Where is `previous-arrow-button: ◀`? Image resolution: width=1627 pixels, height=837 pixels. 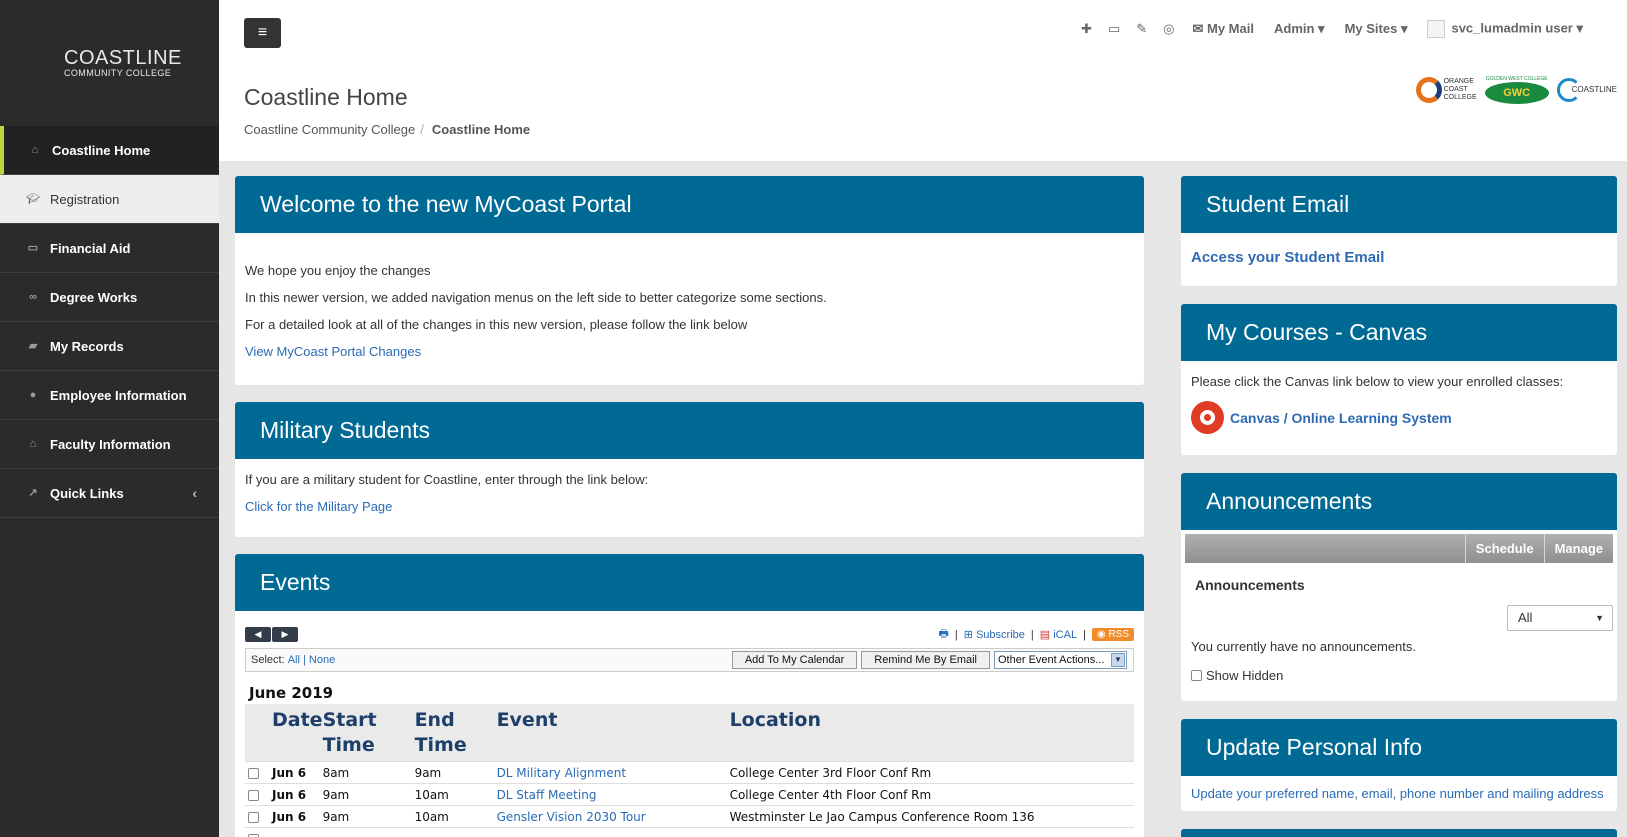
previous-arrow-button: ◀ is located at coordinates (258, 634).